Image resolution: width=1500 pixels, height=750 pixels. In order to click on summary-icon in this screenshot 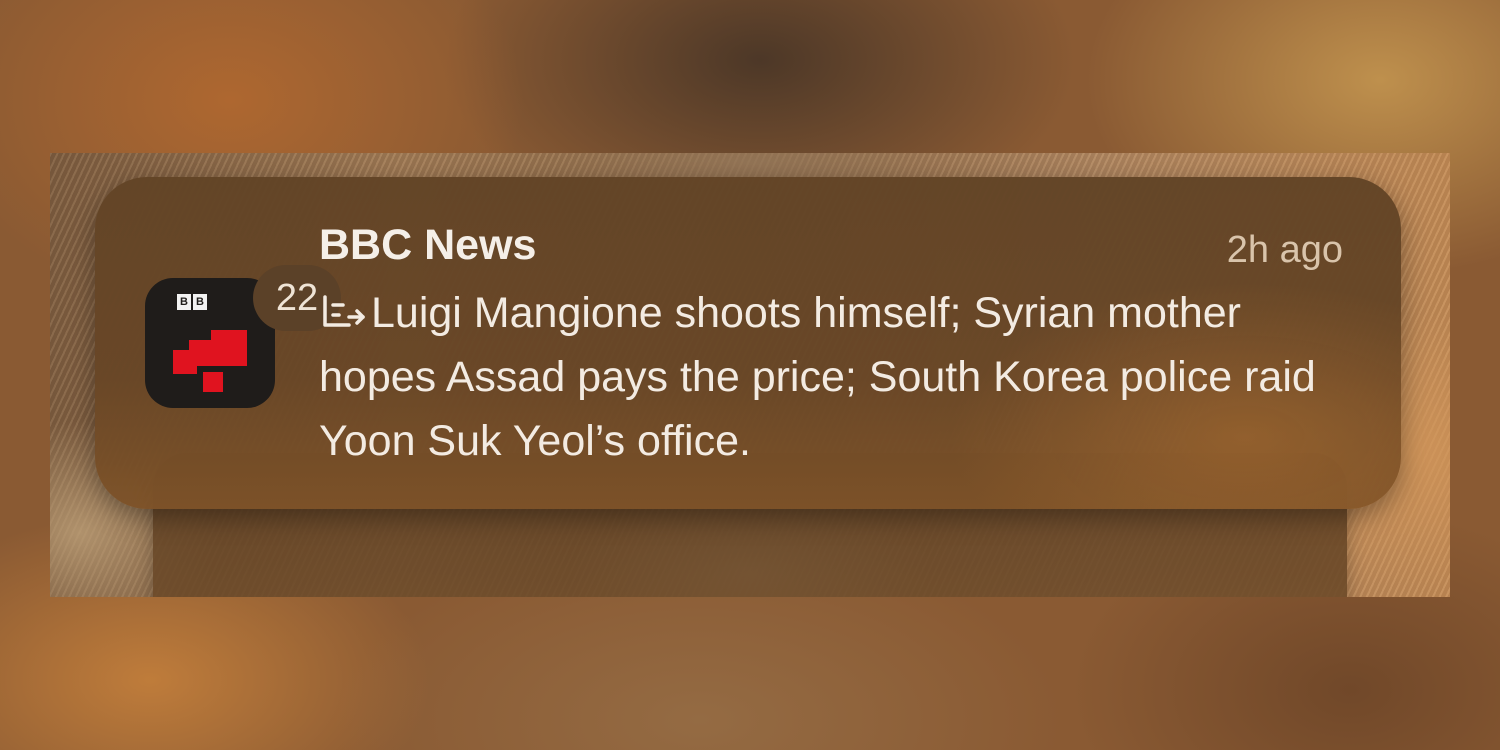, I will do `click(344, 311)`.